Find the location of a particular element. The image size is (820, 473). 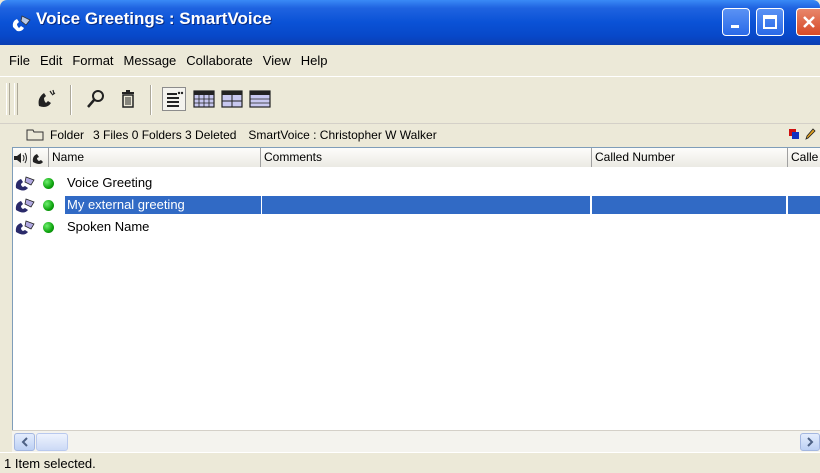

phone-status-icon is located at coordinates (37, 159).